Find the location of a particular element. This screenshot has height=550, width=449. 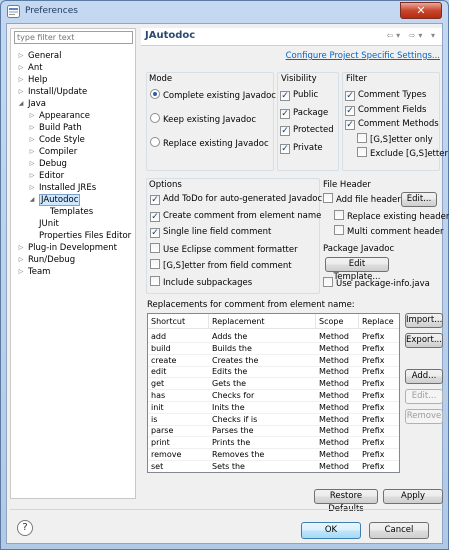

tree-item-appearance: Appearance is located at coordinates (64, 116).